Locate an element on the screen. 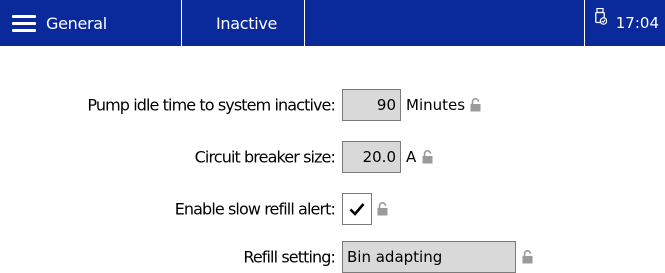  refill-setting-label: Refill setting: is located at coordinates (289, 257).